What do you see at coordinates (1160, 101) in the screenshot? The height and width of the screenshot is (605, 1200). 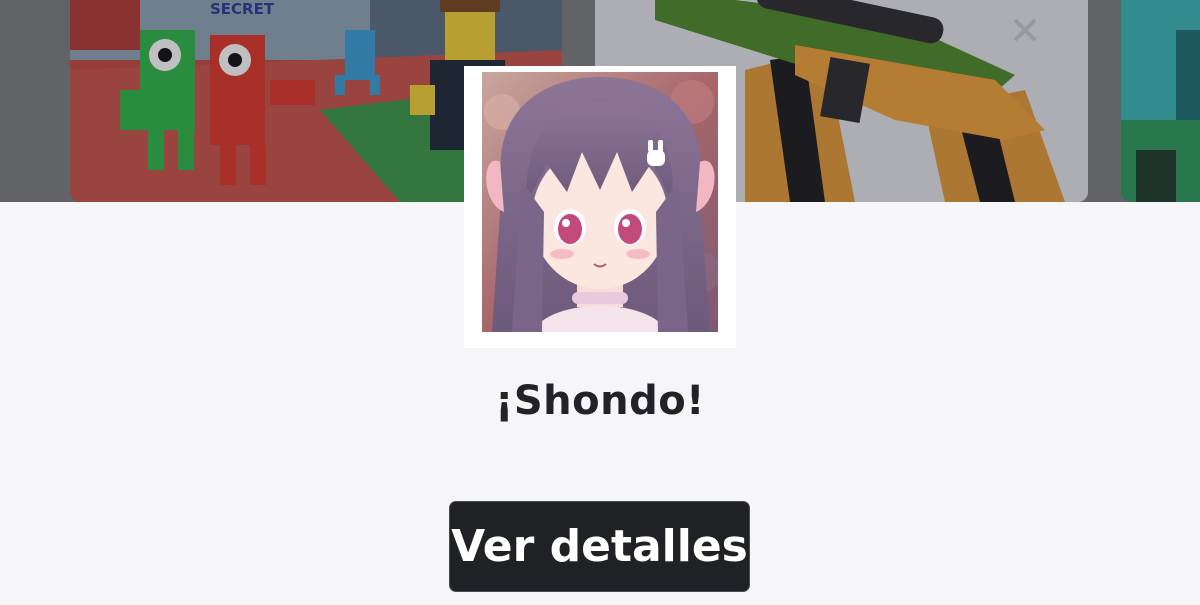 I see `game-thumbnail-partial` at bounding box center [1160, 101].